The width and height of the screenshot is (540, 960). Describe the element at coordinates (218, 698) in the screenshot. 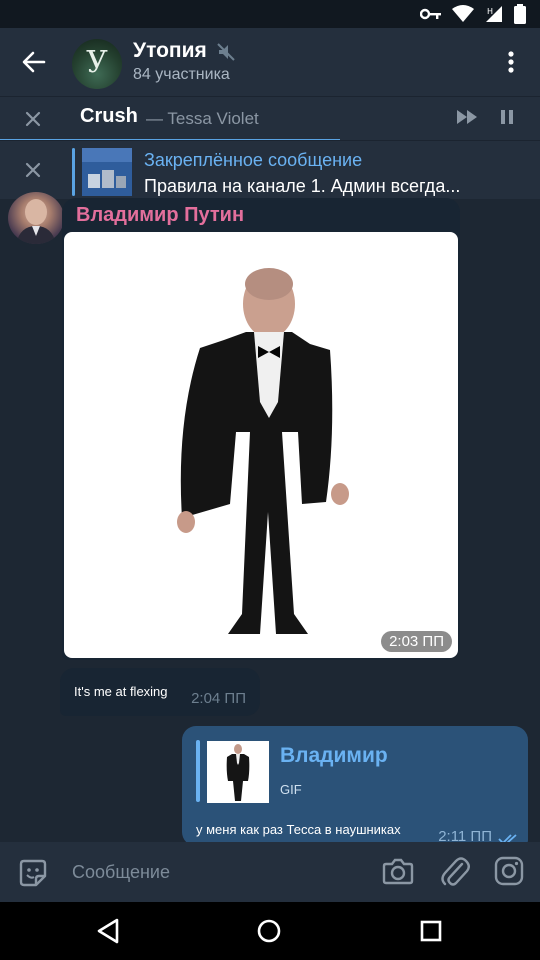

I see `message-timestamp: 2:04 ПП` at that location.